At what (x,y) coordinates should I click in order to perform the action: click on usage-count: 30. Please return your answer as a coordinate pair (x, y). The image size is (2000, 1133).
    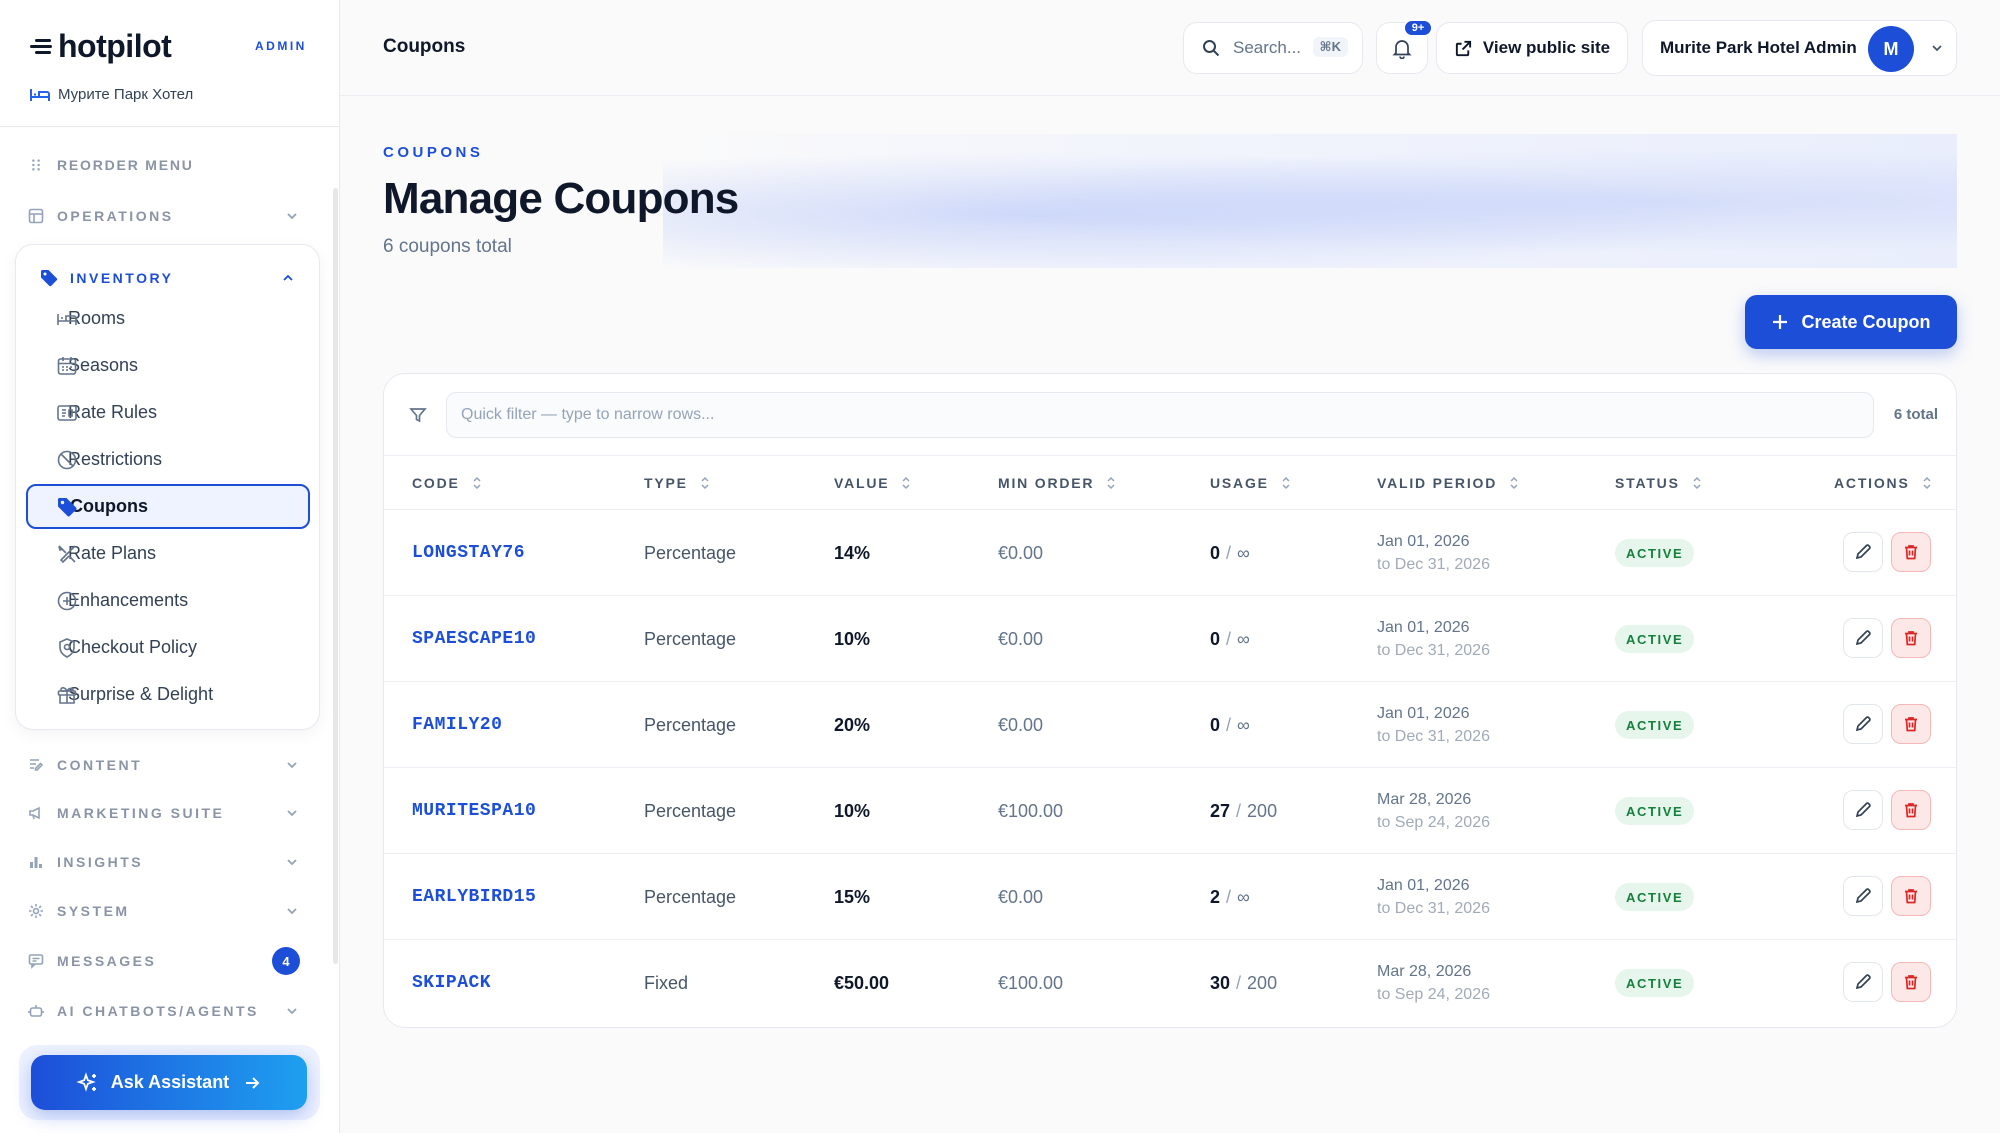
    Looking at the image, I should click on (1220, 982).